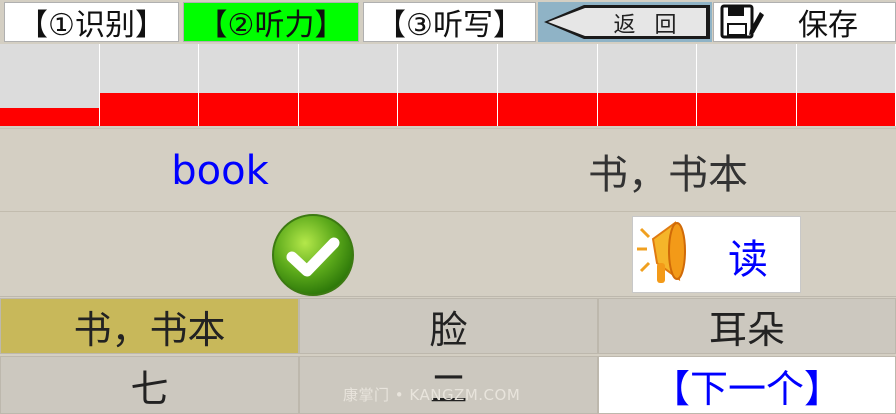 The height and width of the screenshot is (414, 896). What do you see at coordinates (716, 254) in the screenshot?
I see `read-button: 读` at bounding box center [716, 254].